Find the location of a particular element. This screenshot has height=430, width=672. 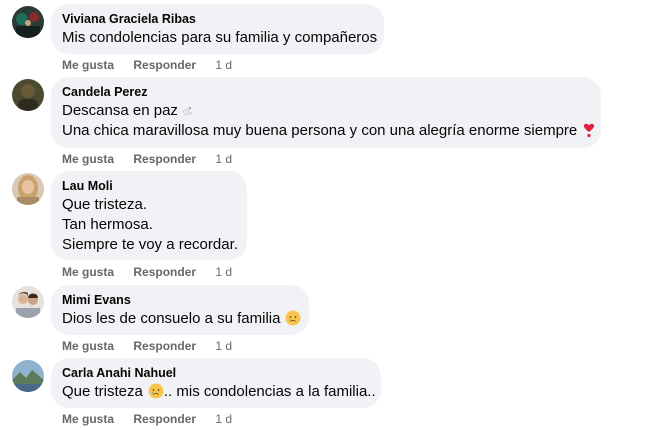

comment-text: Dios les de consuelo a su familia is located at coordinates (171, 318).